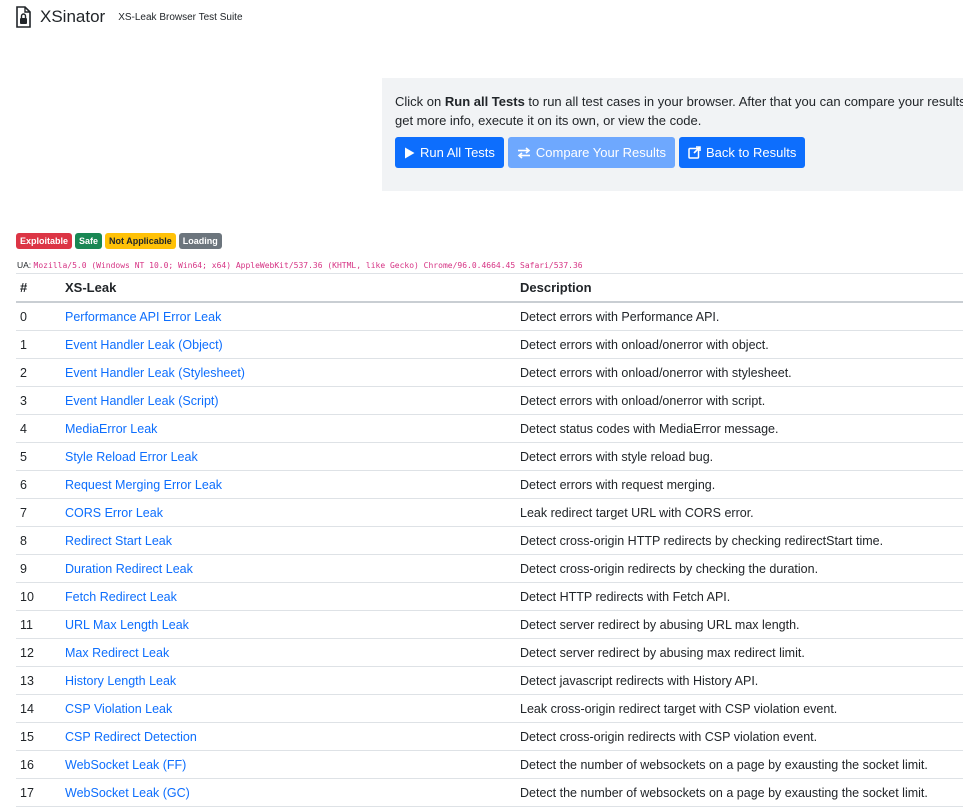  I want to click on xs-leak-link: WebSocket Leak (FF), so click(125, 765).